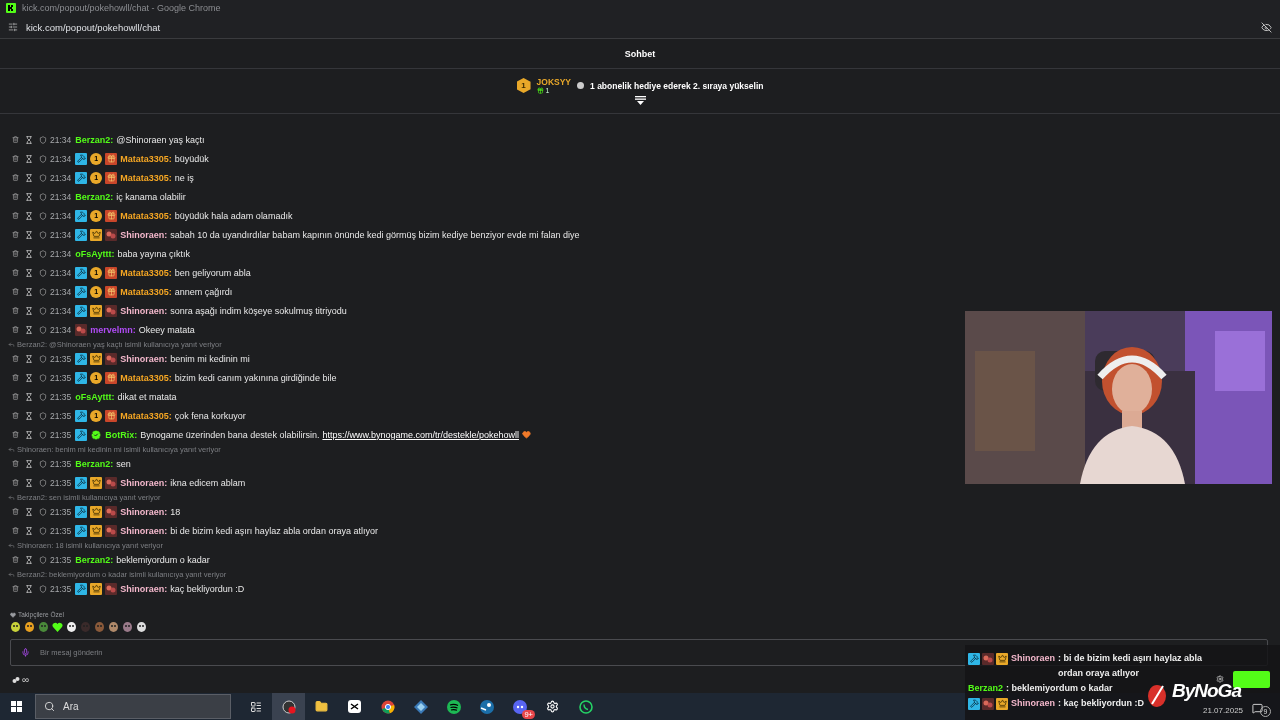  Describe the element at coordinates (420, 434) in the screenshot. I see `message-link: https://www.bynogame.com/tr/destekle/pokehowll` at that location.